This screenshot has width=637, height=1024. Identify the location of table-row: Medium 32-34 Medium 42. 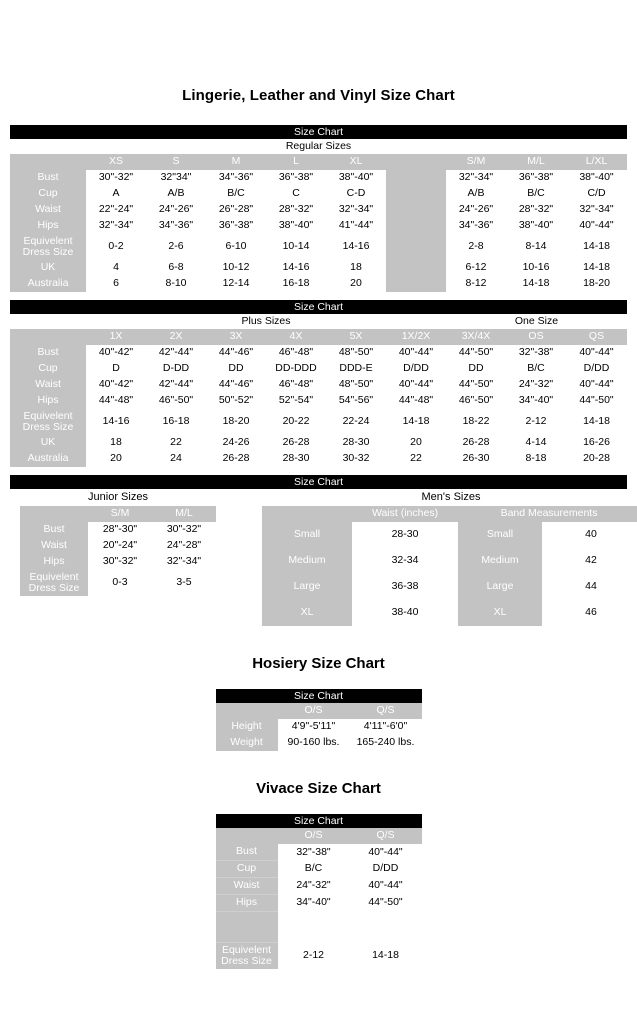
(449, 561).